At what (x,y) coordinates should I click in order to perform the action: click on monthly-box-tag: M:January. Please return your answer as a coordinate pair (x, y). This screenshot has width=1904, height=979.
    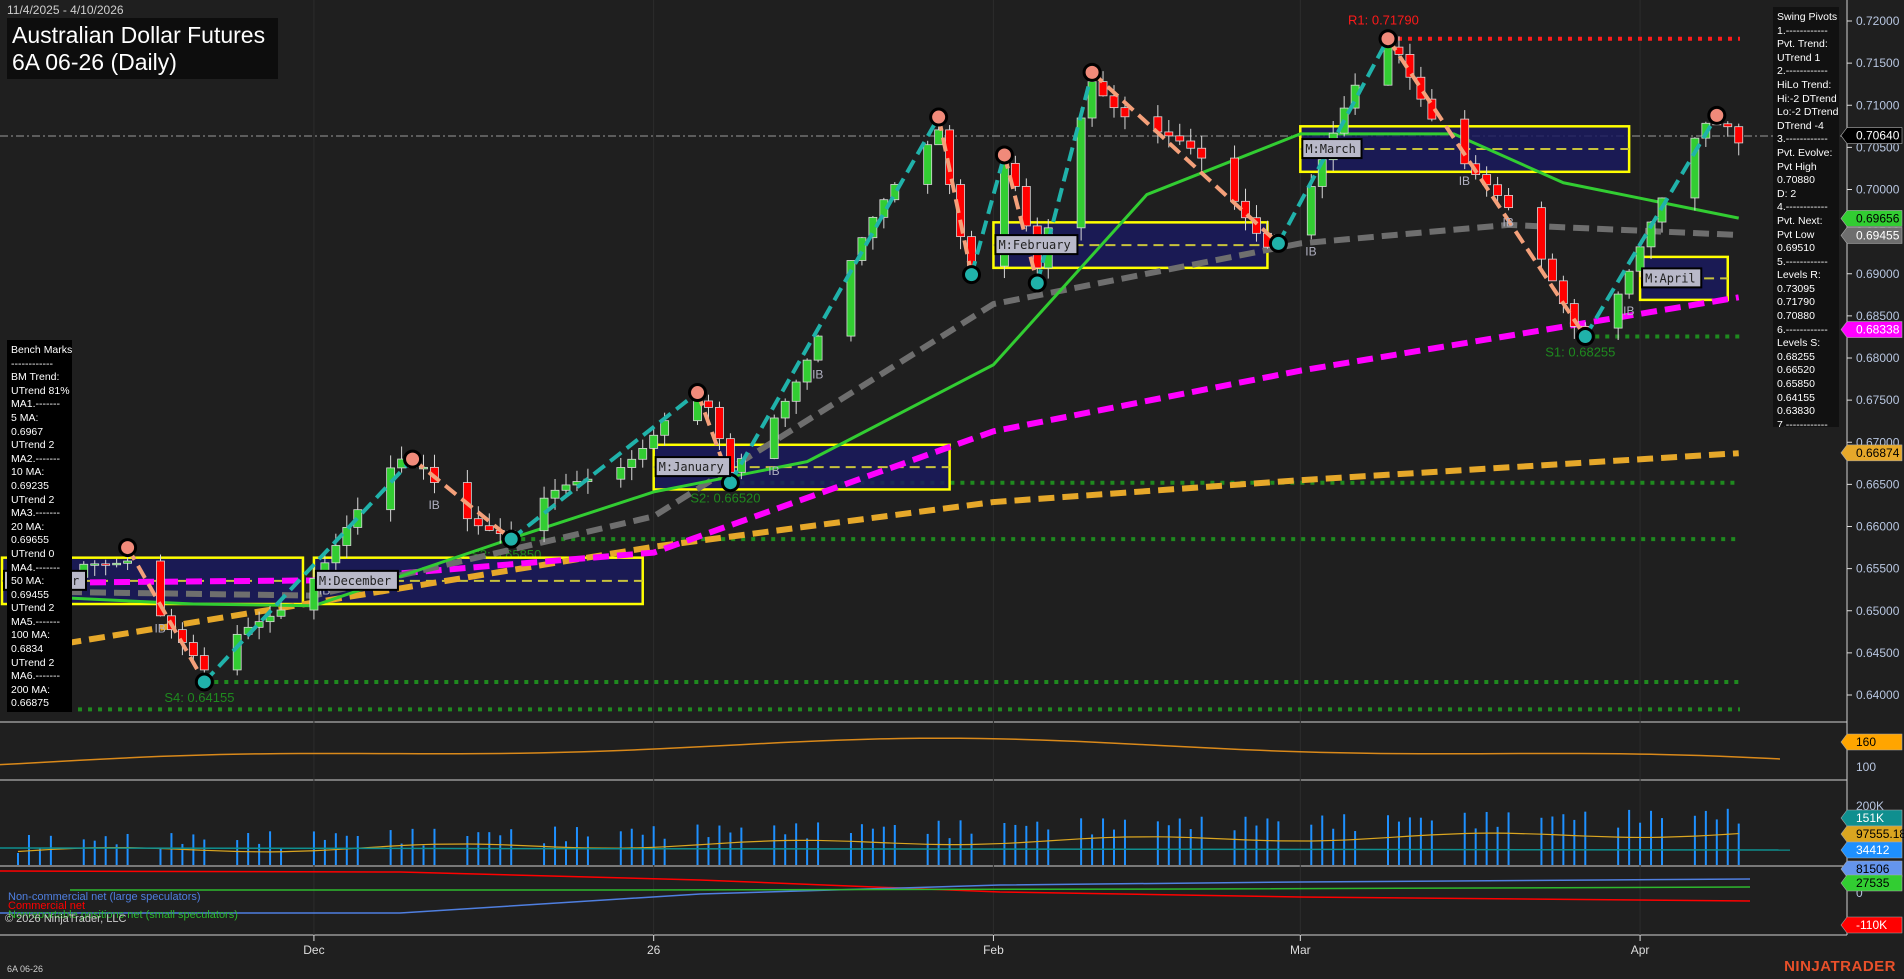
    Looking at the image, I should click on (693, 467).